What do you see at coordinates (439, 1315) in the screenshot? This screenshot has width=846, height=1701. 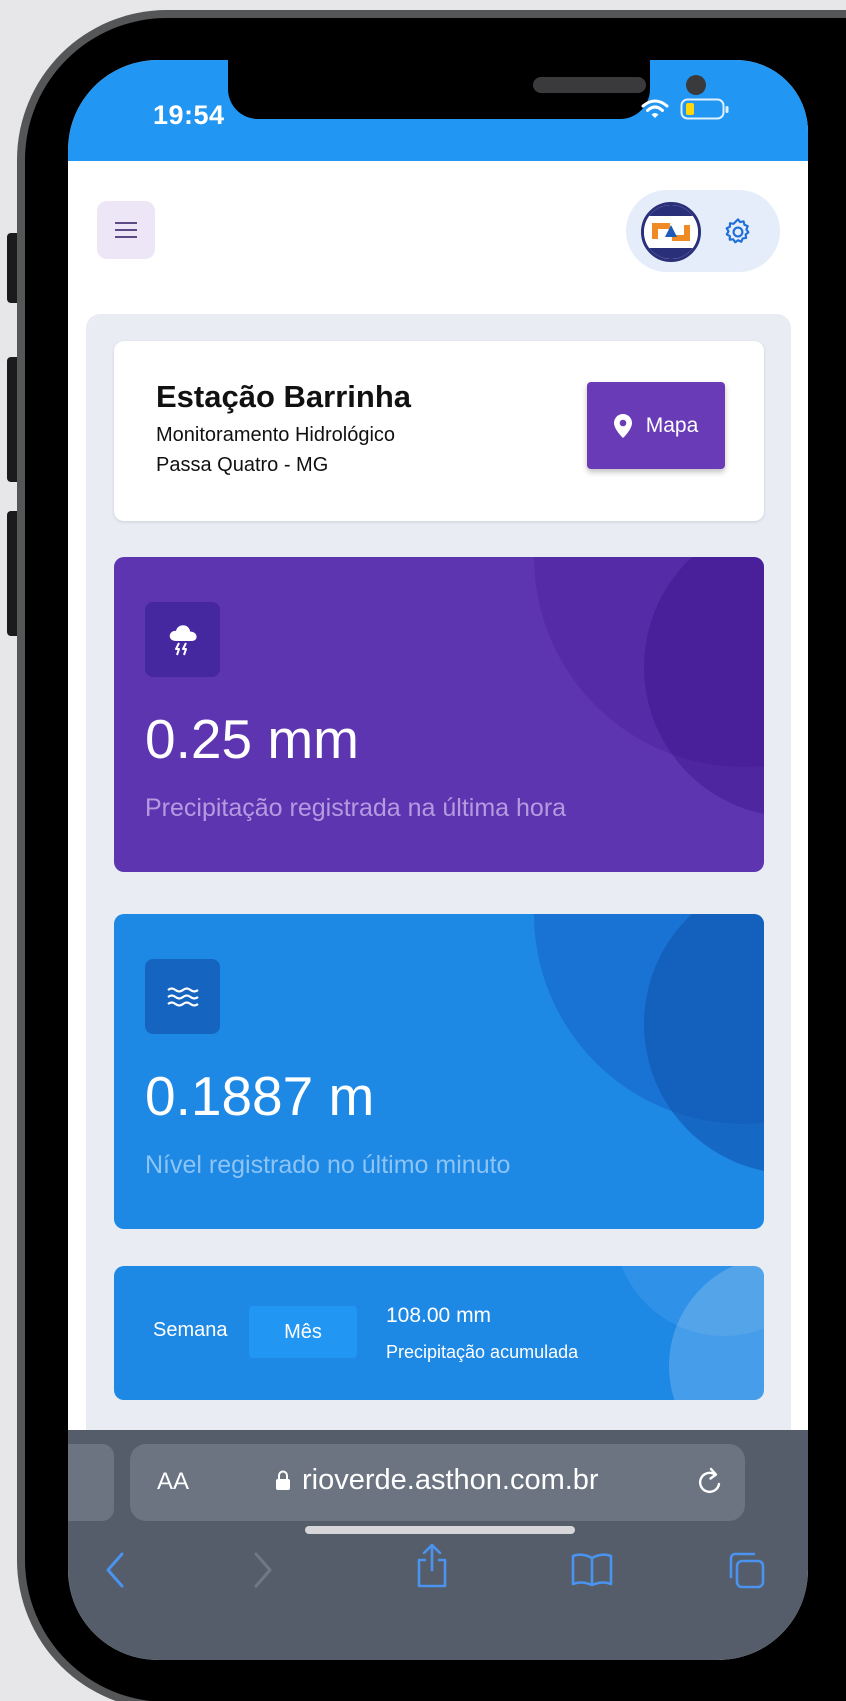 I see `accumulated-value: 108.00 mm` at bounding box center [439, 1315].